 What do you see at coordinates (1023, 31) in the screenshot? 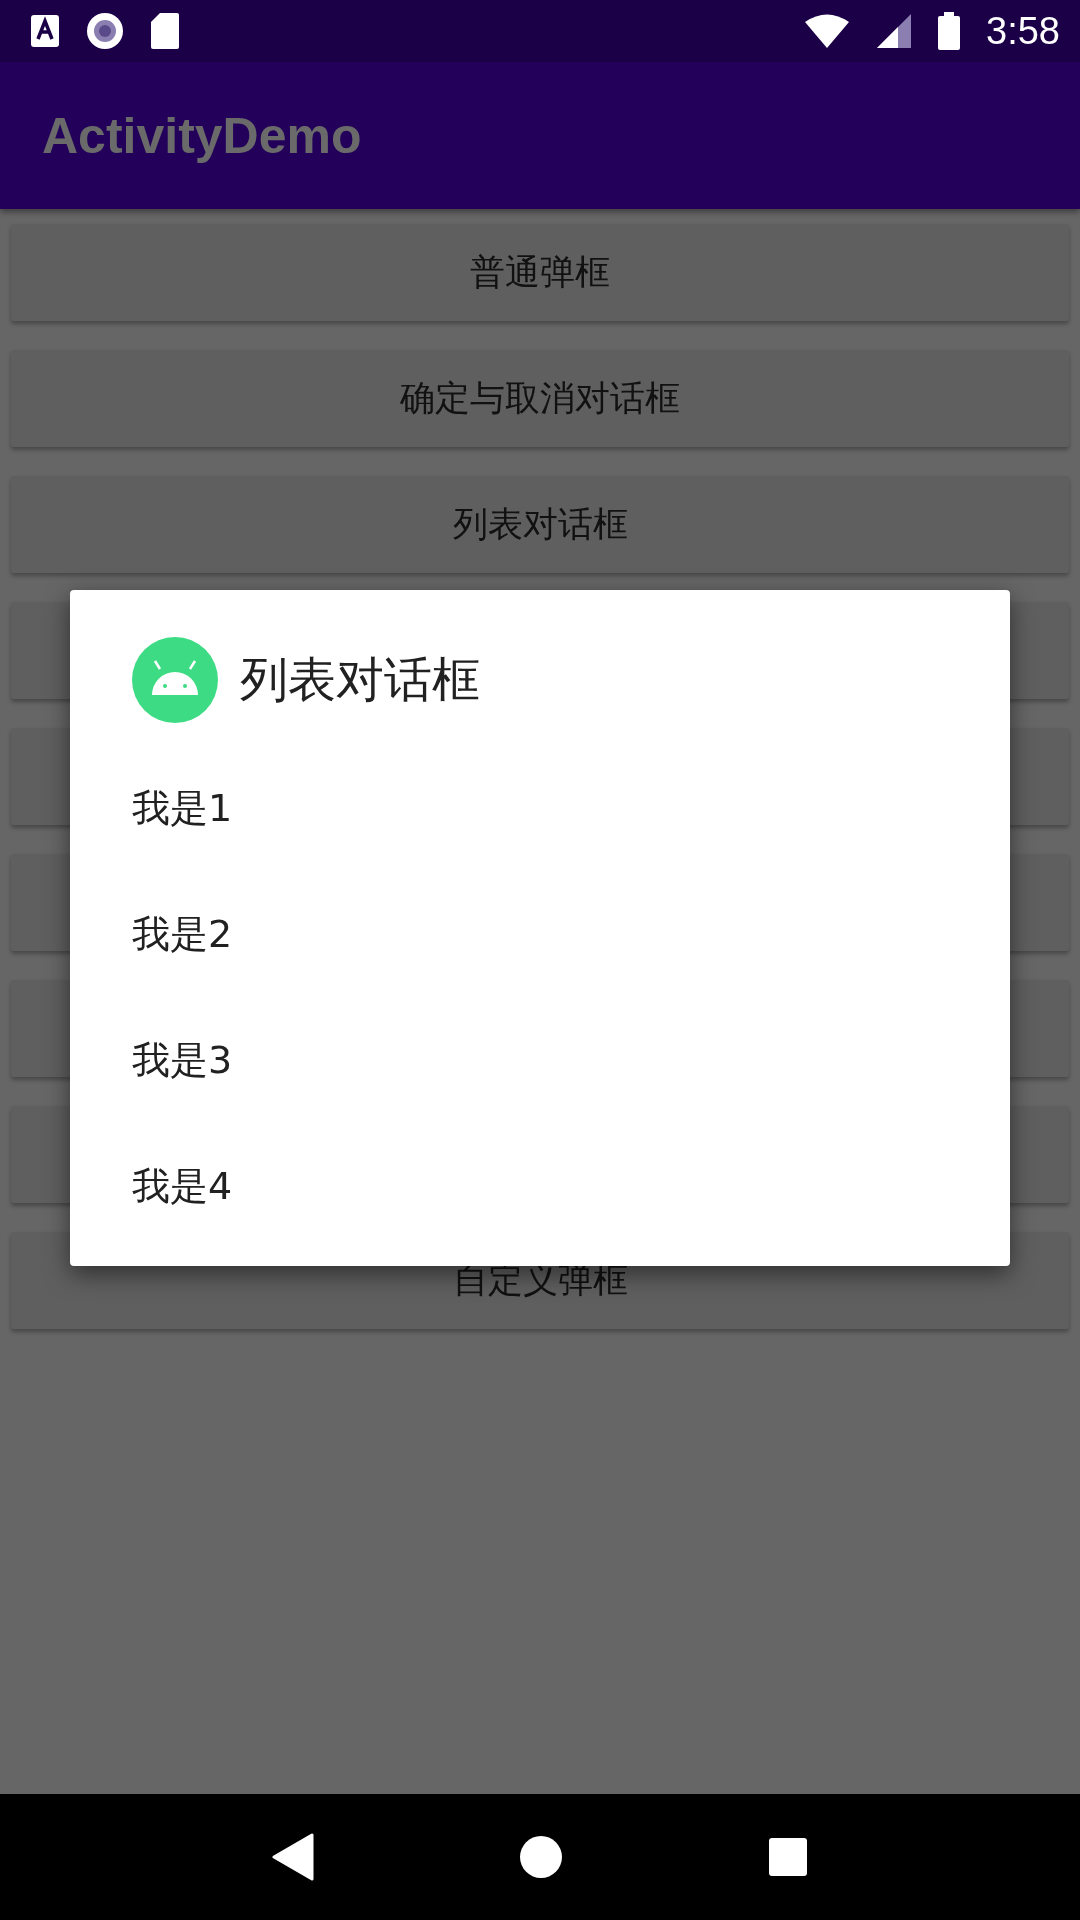
I see `clock-time: 3:58` at bounding box center [1023, 31].